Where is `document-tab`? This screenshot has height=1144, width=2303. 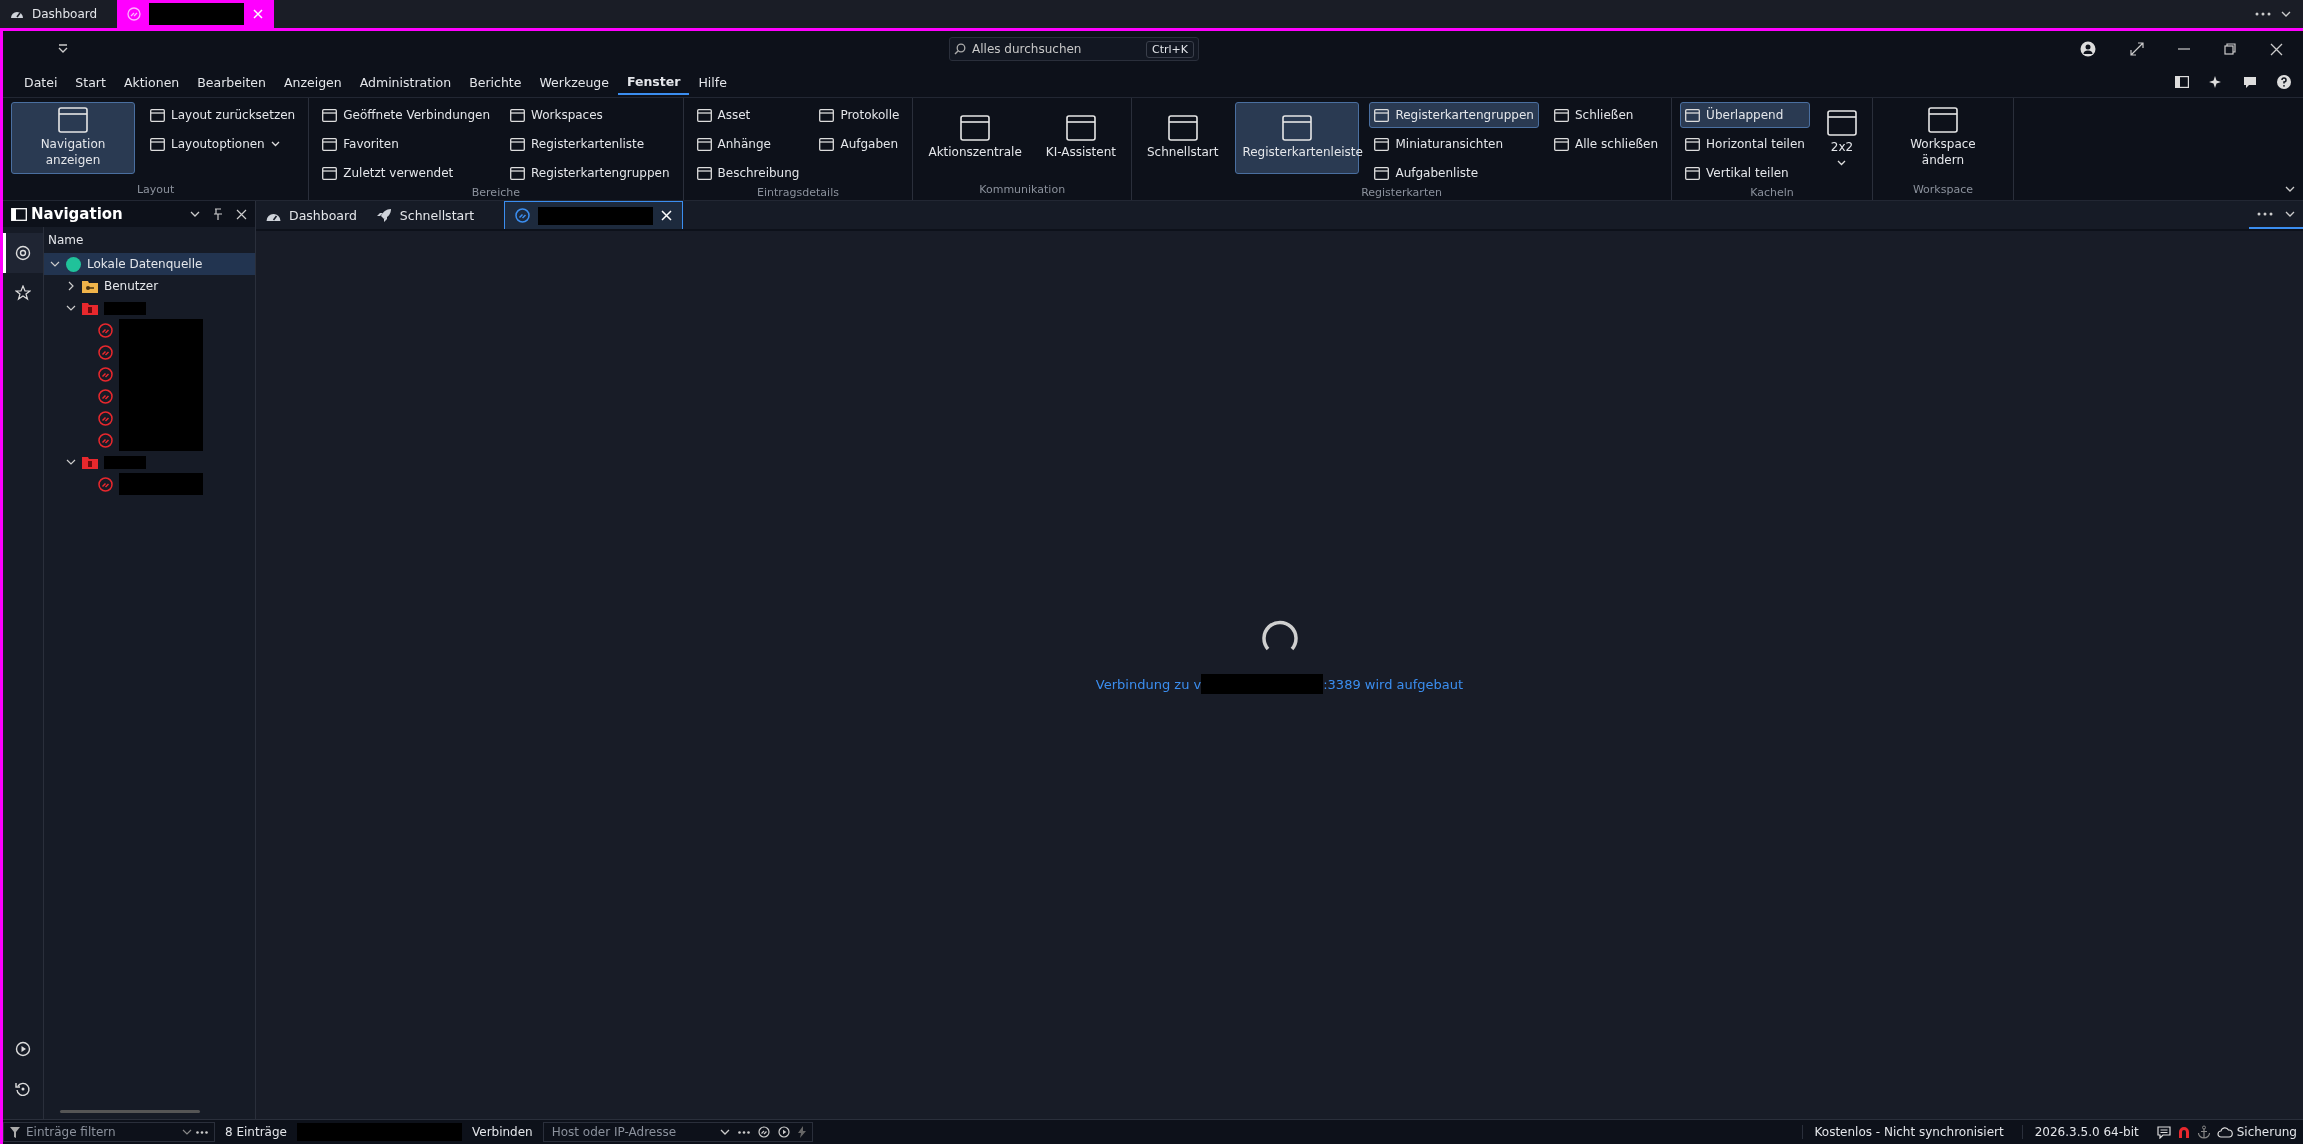
document-tab is located at coordinates (594, 215).